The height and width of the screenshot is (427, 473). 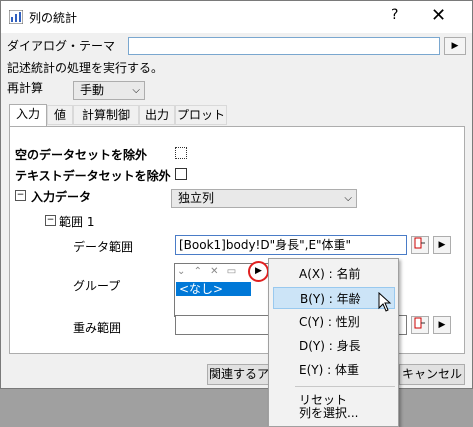 What do you see at coordinates (432, 374) in the screenshot?
I see `cancel-button: キャンセル` at bounding box center [432, 374].